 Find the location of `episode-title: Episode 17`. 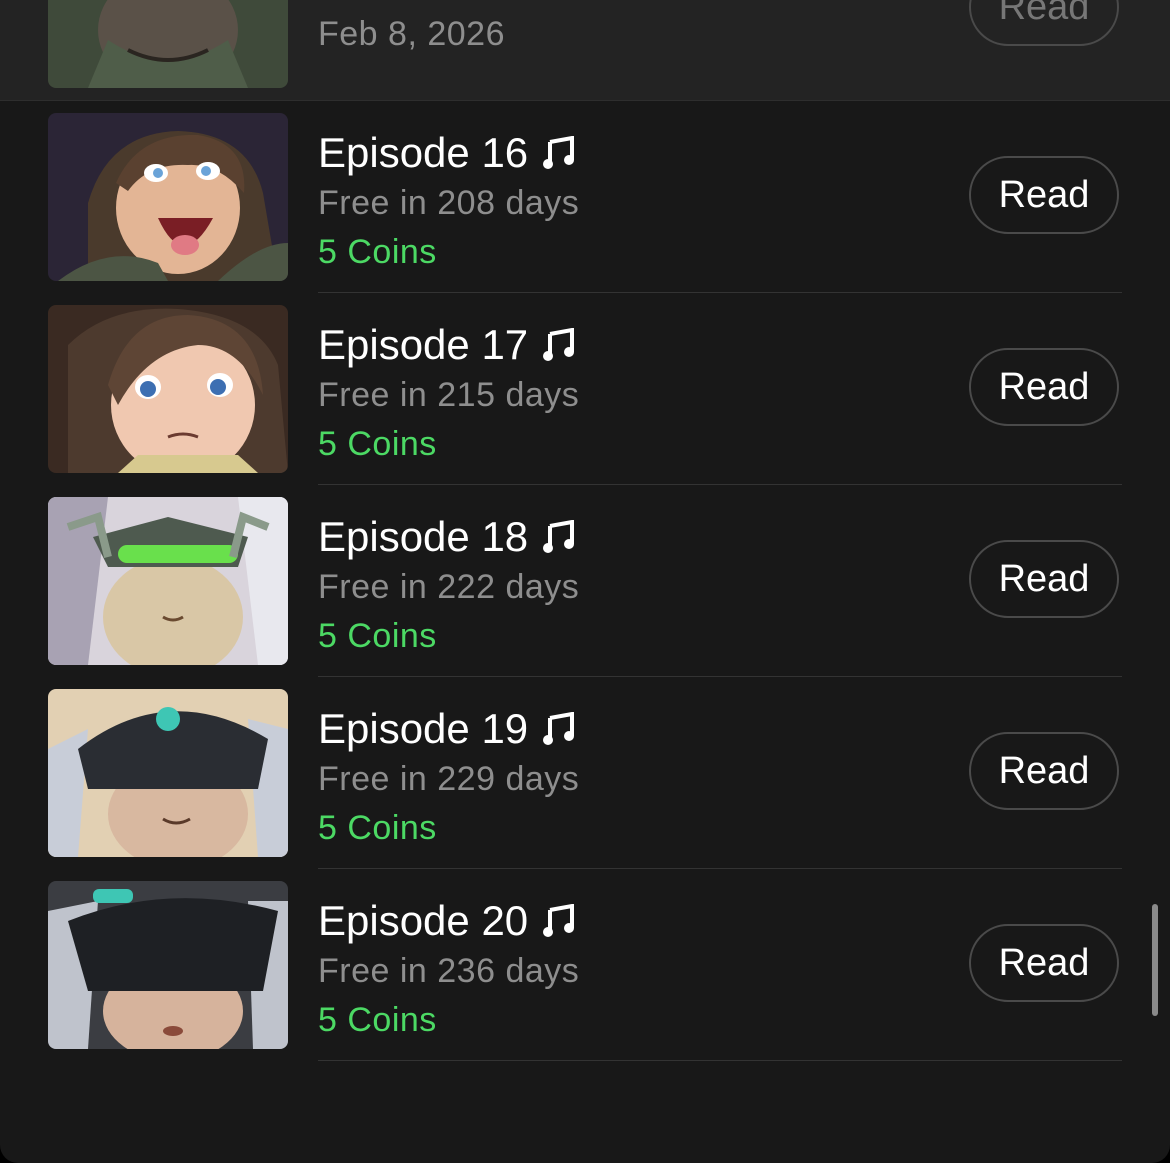

episode-title: Episode 17 is located at coordinates (447, 345).